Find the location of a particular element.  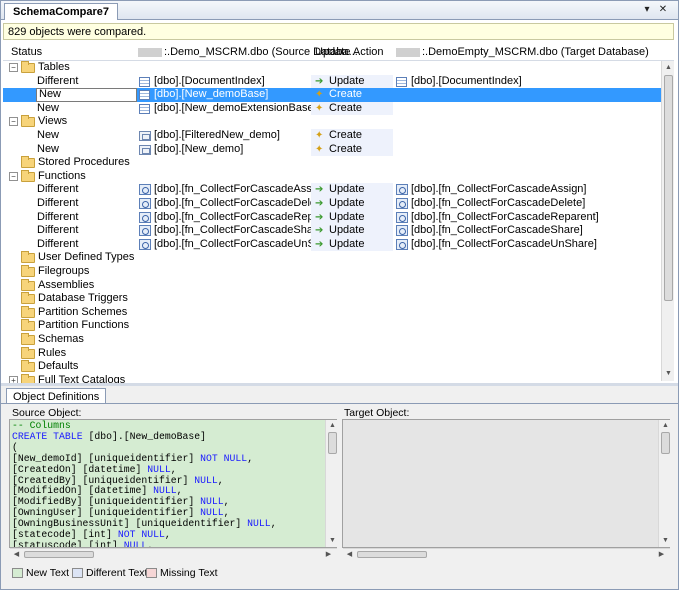

code-line: [CreatedOn] [datetime] NULL, is located at coordinates (94, 469).